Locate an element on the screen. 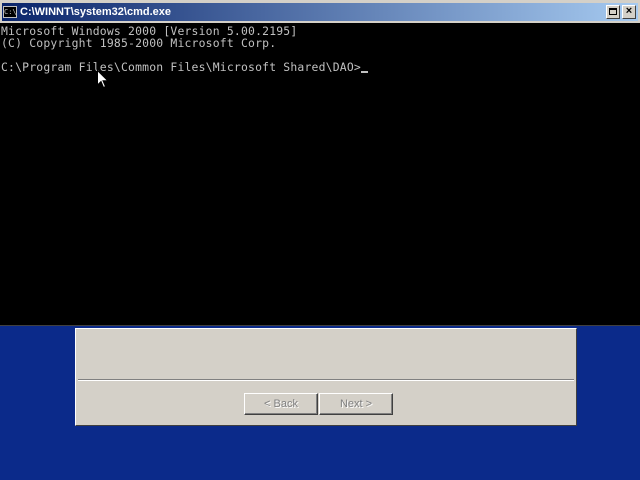  text-cursor is located at coordinates (364, 72).